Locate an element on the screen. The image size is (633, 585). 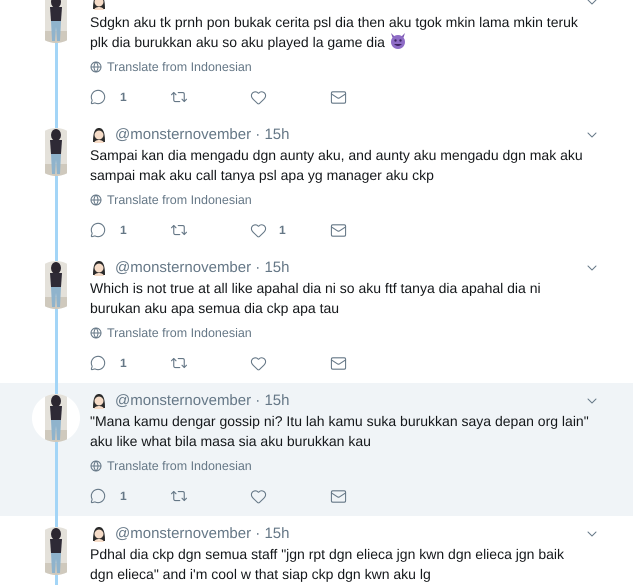
tweet-text: Sdgkn aku tk prnh pon bukak cerita psl dia then aku tgok mkin lama mkin teruk plk dia burukkan aku so aku played la game dia is located at coordinates (334, 32).